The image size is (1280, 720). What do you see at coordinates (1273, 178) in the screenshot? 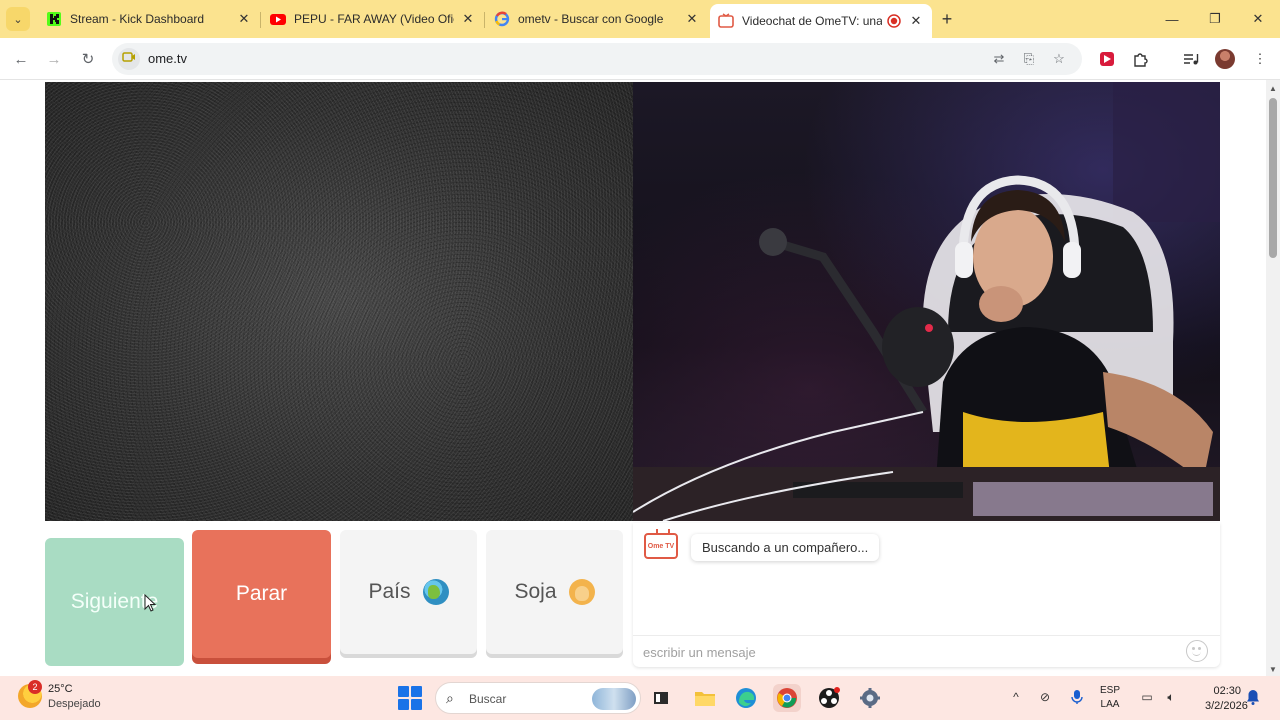
I see `scroll-thumb` at bounding box center [1273, 178].